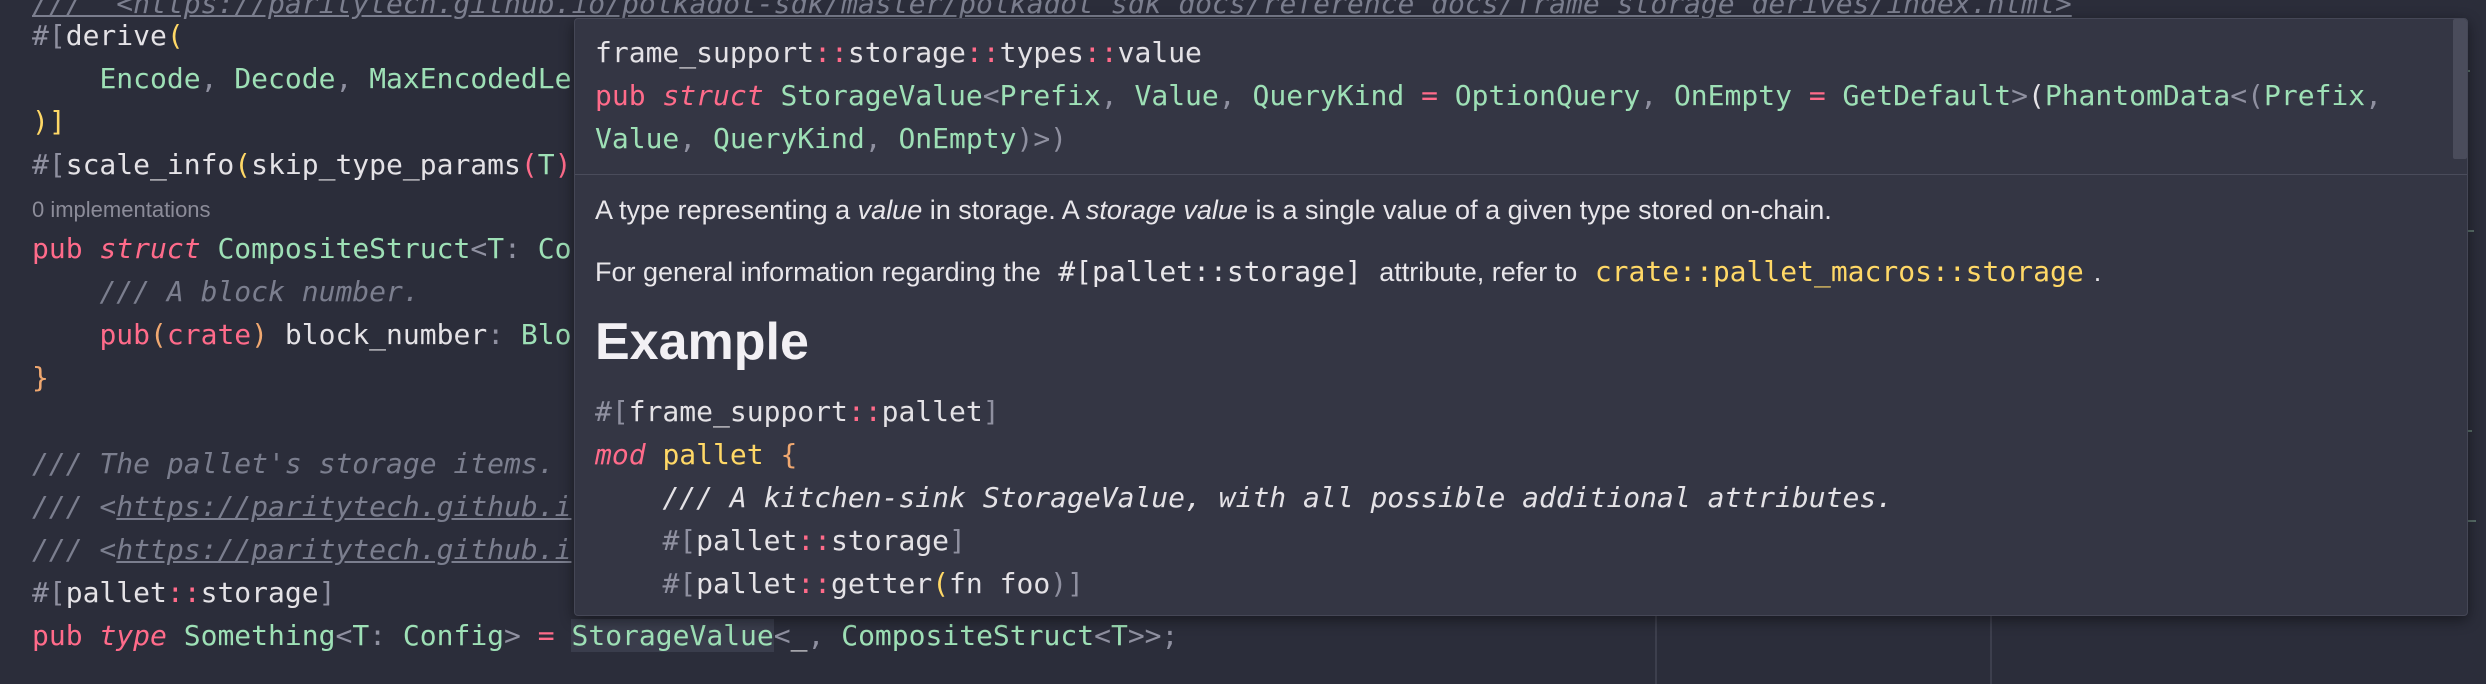 This screenshot has width=2486, height=684. What do you see at coordinates (873, 583) in the screenshot?
I see `example-line: #[pallet::getter(fn foo)]` at bounding box center [873, 583].